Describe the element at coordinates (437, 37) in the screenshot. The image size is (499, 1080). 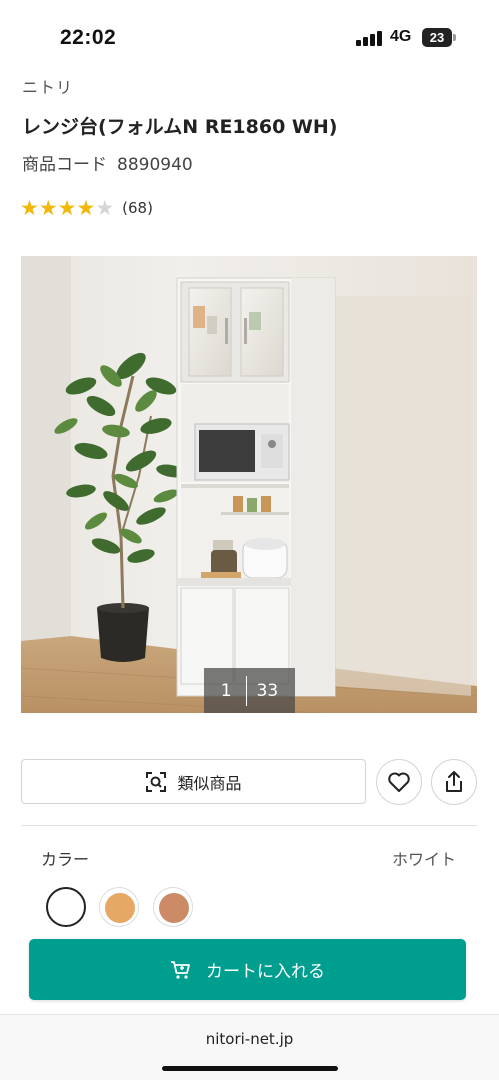
I see `battery-icon: 23` at that location.